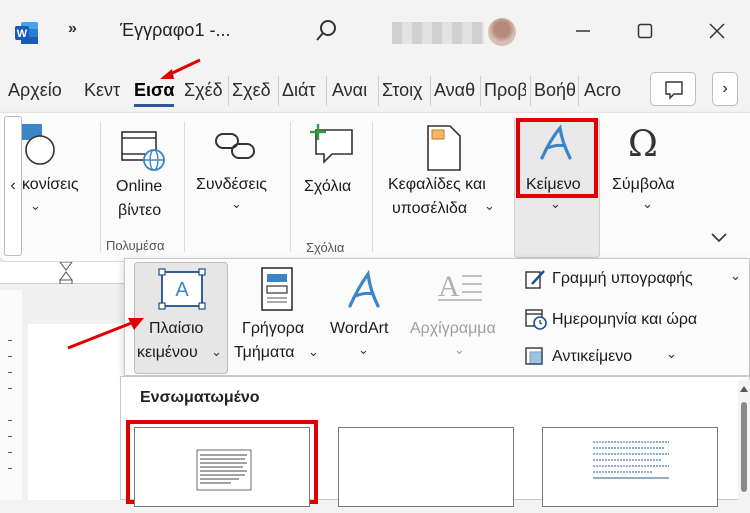 The width and height of the screenshot is (750, 513). I want to click on ribbon-expand-chevron-icon, so click(719, 239).